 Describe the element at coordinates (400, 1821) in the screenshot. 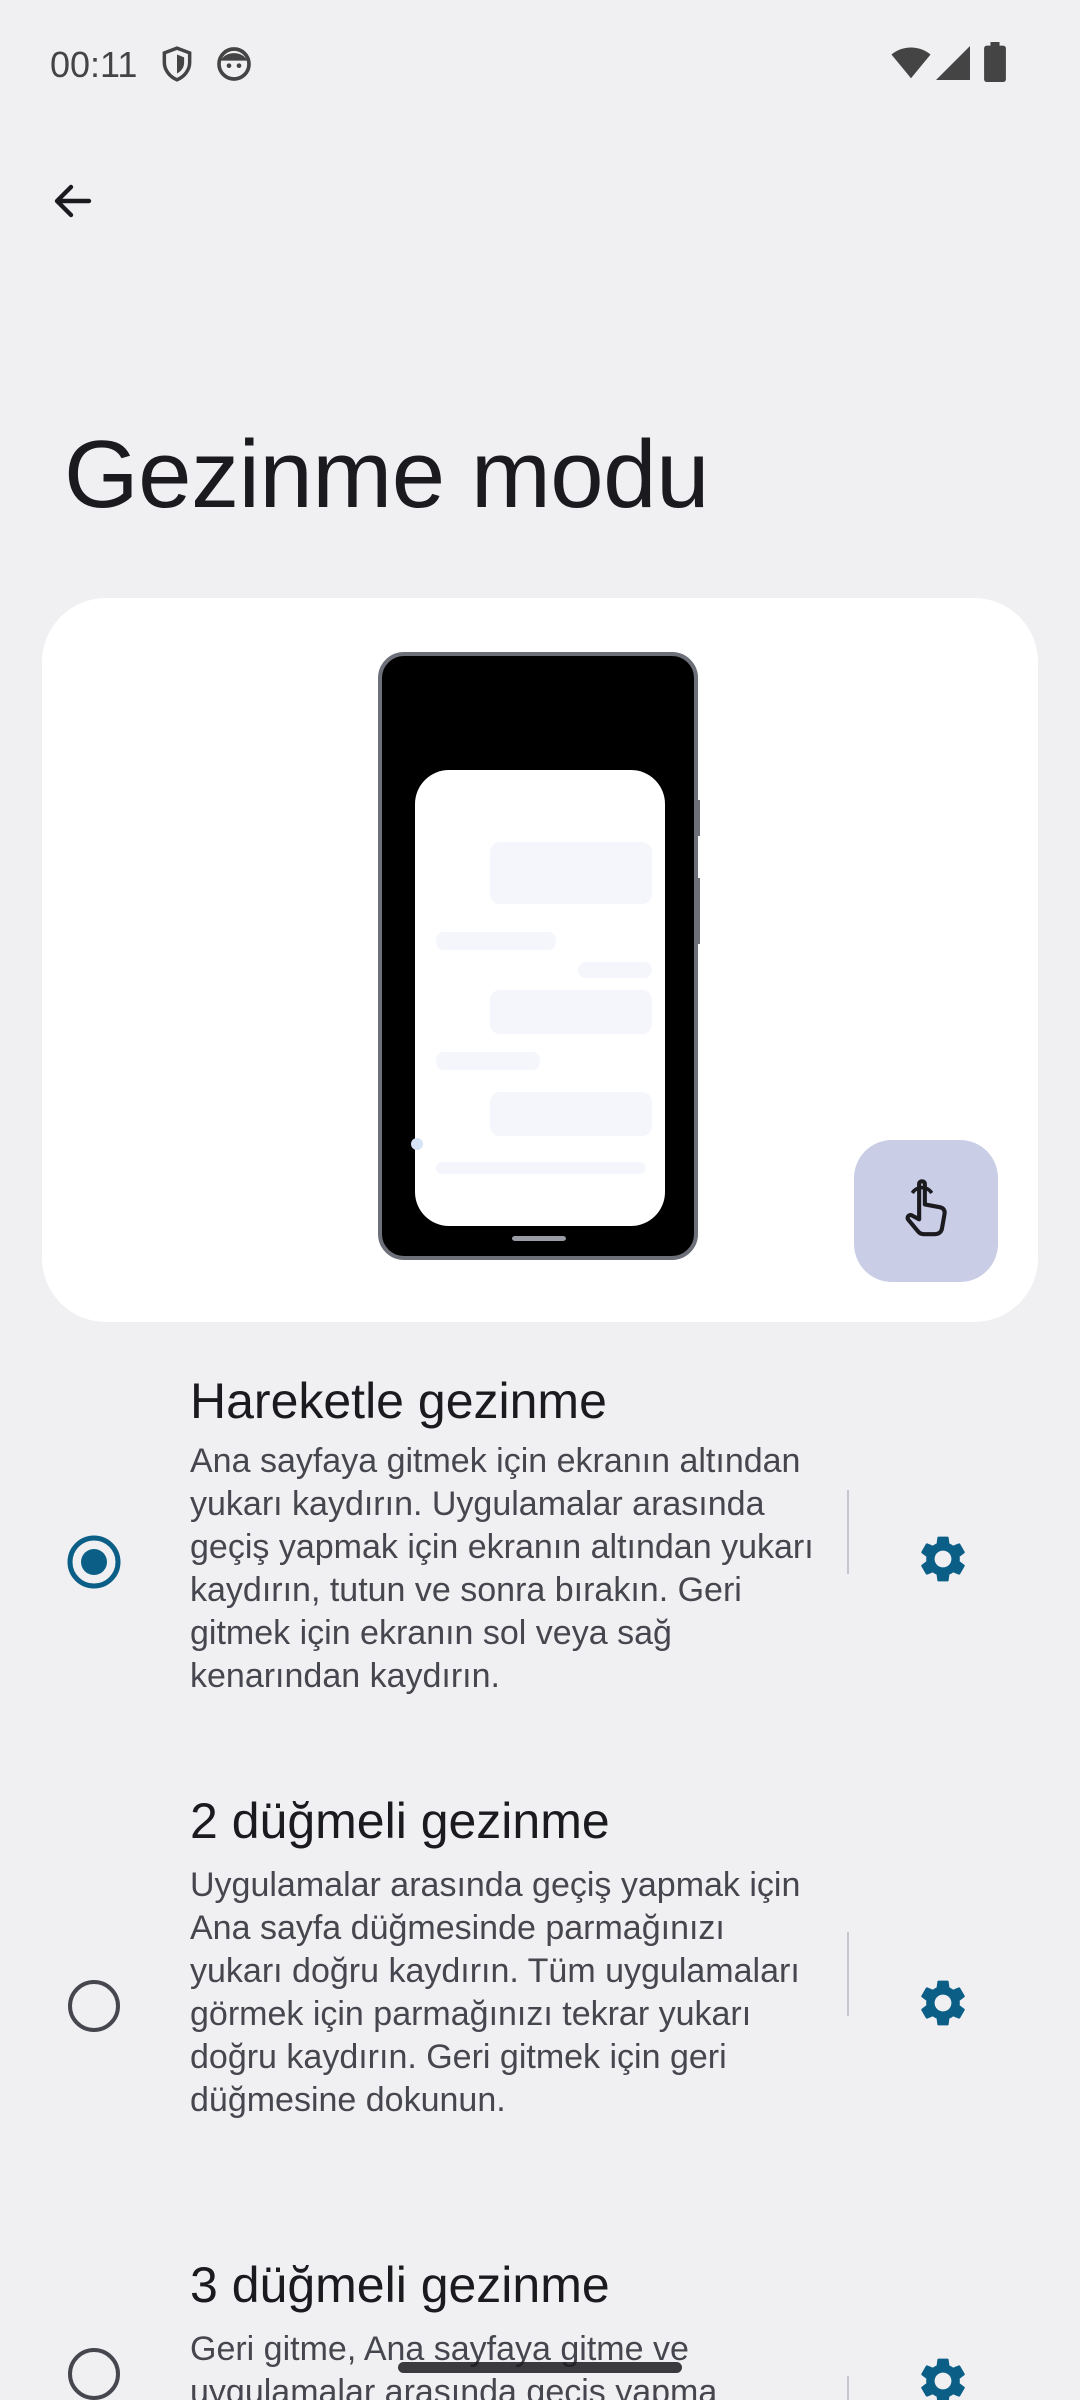

I see `option-title: 2 düğmeli gezinme` at that location.